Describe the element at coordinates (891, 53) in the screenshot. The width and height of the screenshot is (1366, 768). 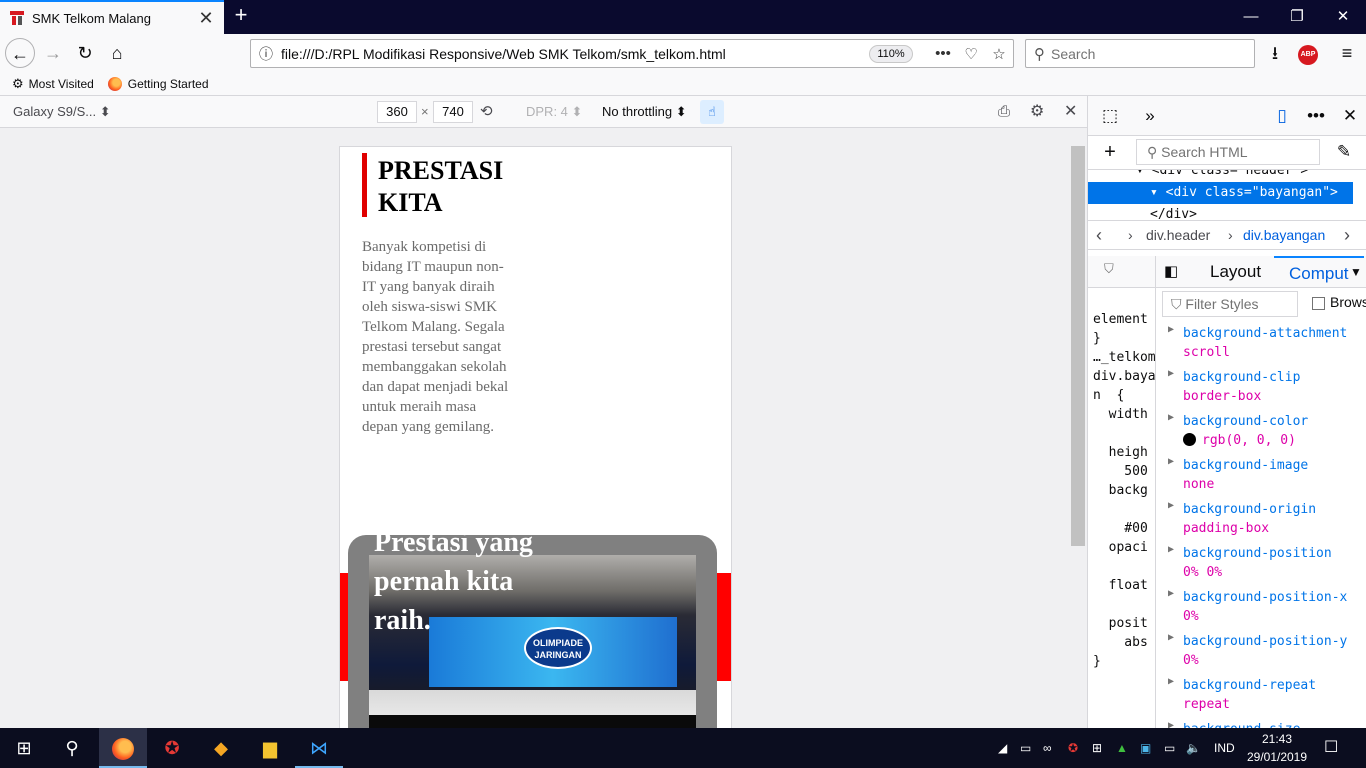
I see `zoom-badge: 110%` at that location.